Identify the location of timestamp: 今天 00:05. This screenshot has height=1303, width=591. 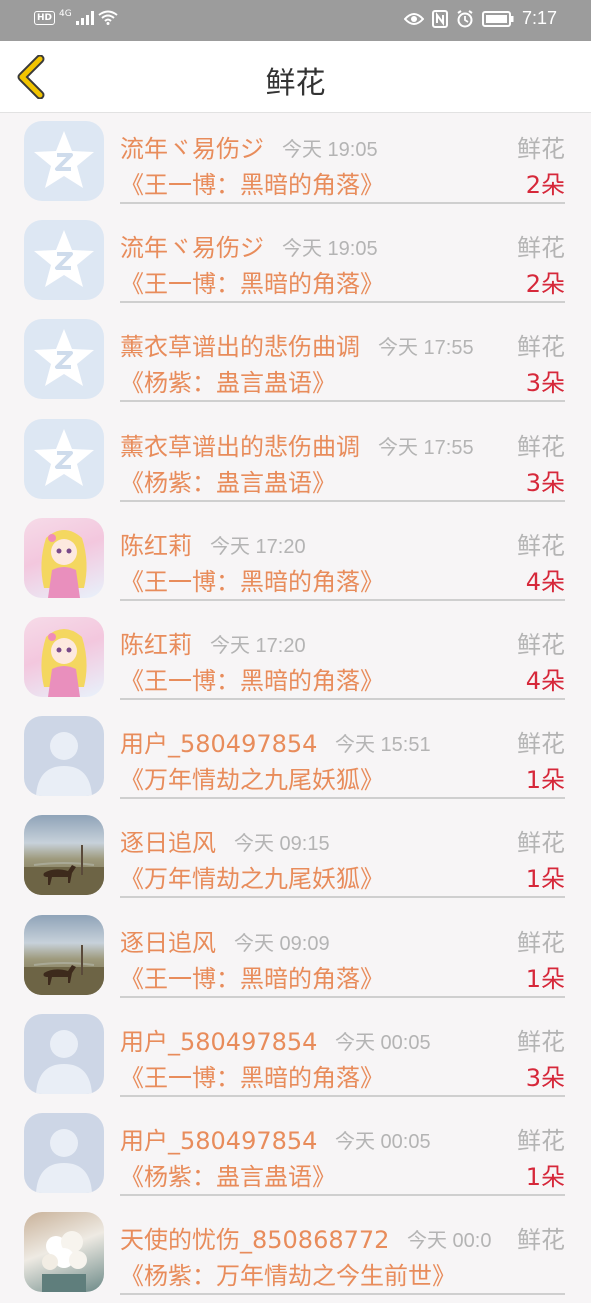
(383, 1141).